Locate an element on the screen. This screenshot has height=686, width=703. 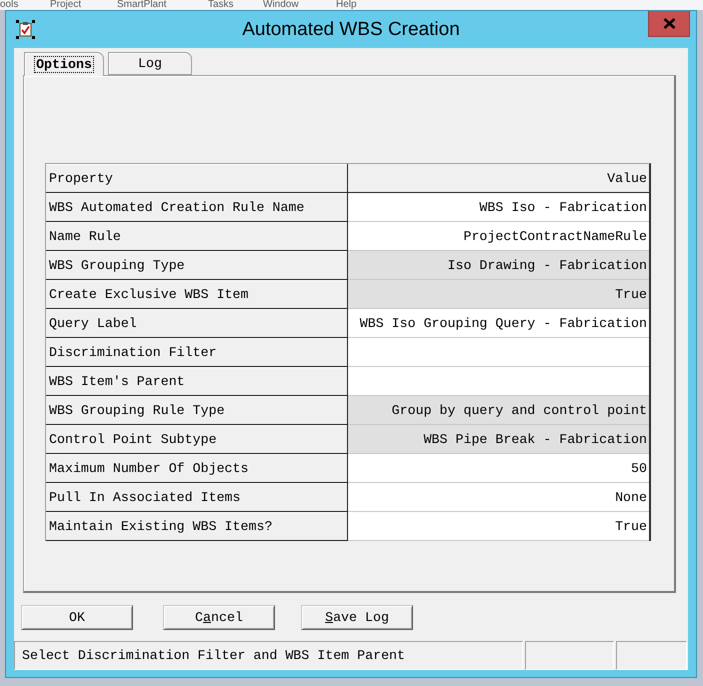
value-cell: None is located at coordinates (498, 497).